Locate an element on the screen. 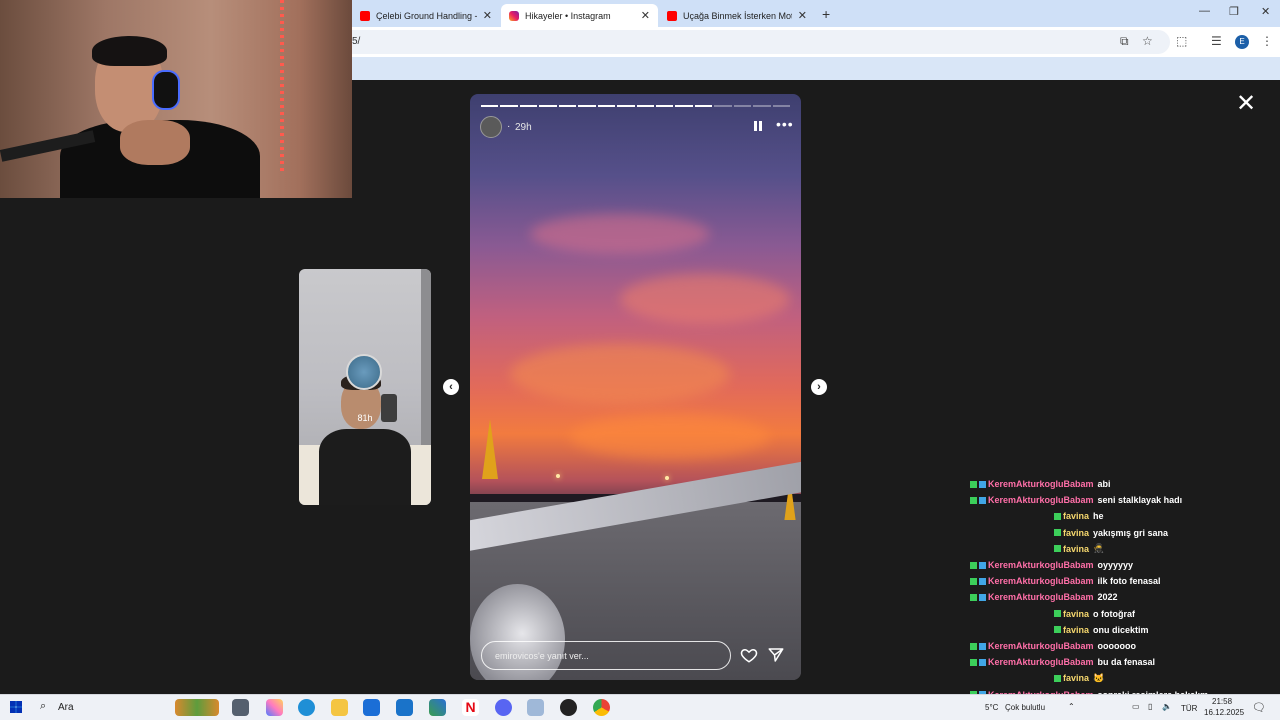 The image size is (1280, 720). preview-time-ago: 81h is located at coordinates (365, 418).